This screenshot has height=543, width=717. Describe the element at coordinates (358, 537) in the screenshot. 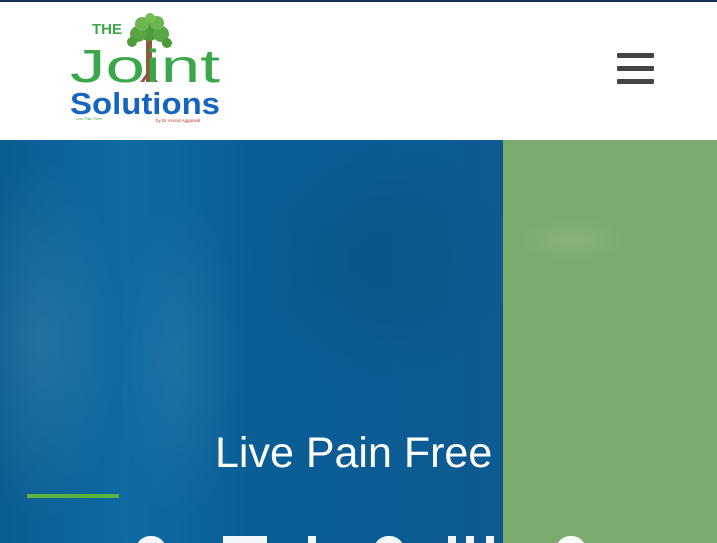

I see `hero-heading-partial` at that location.